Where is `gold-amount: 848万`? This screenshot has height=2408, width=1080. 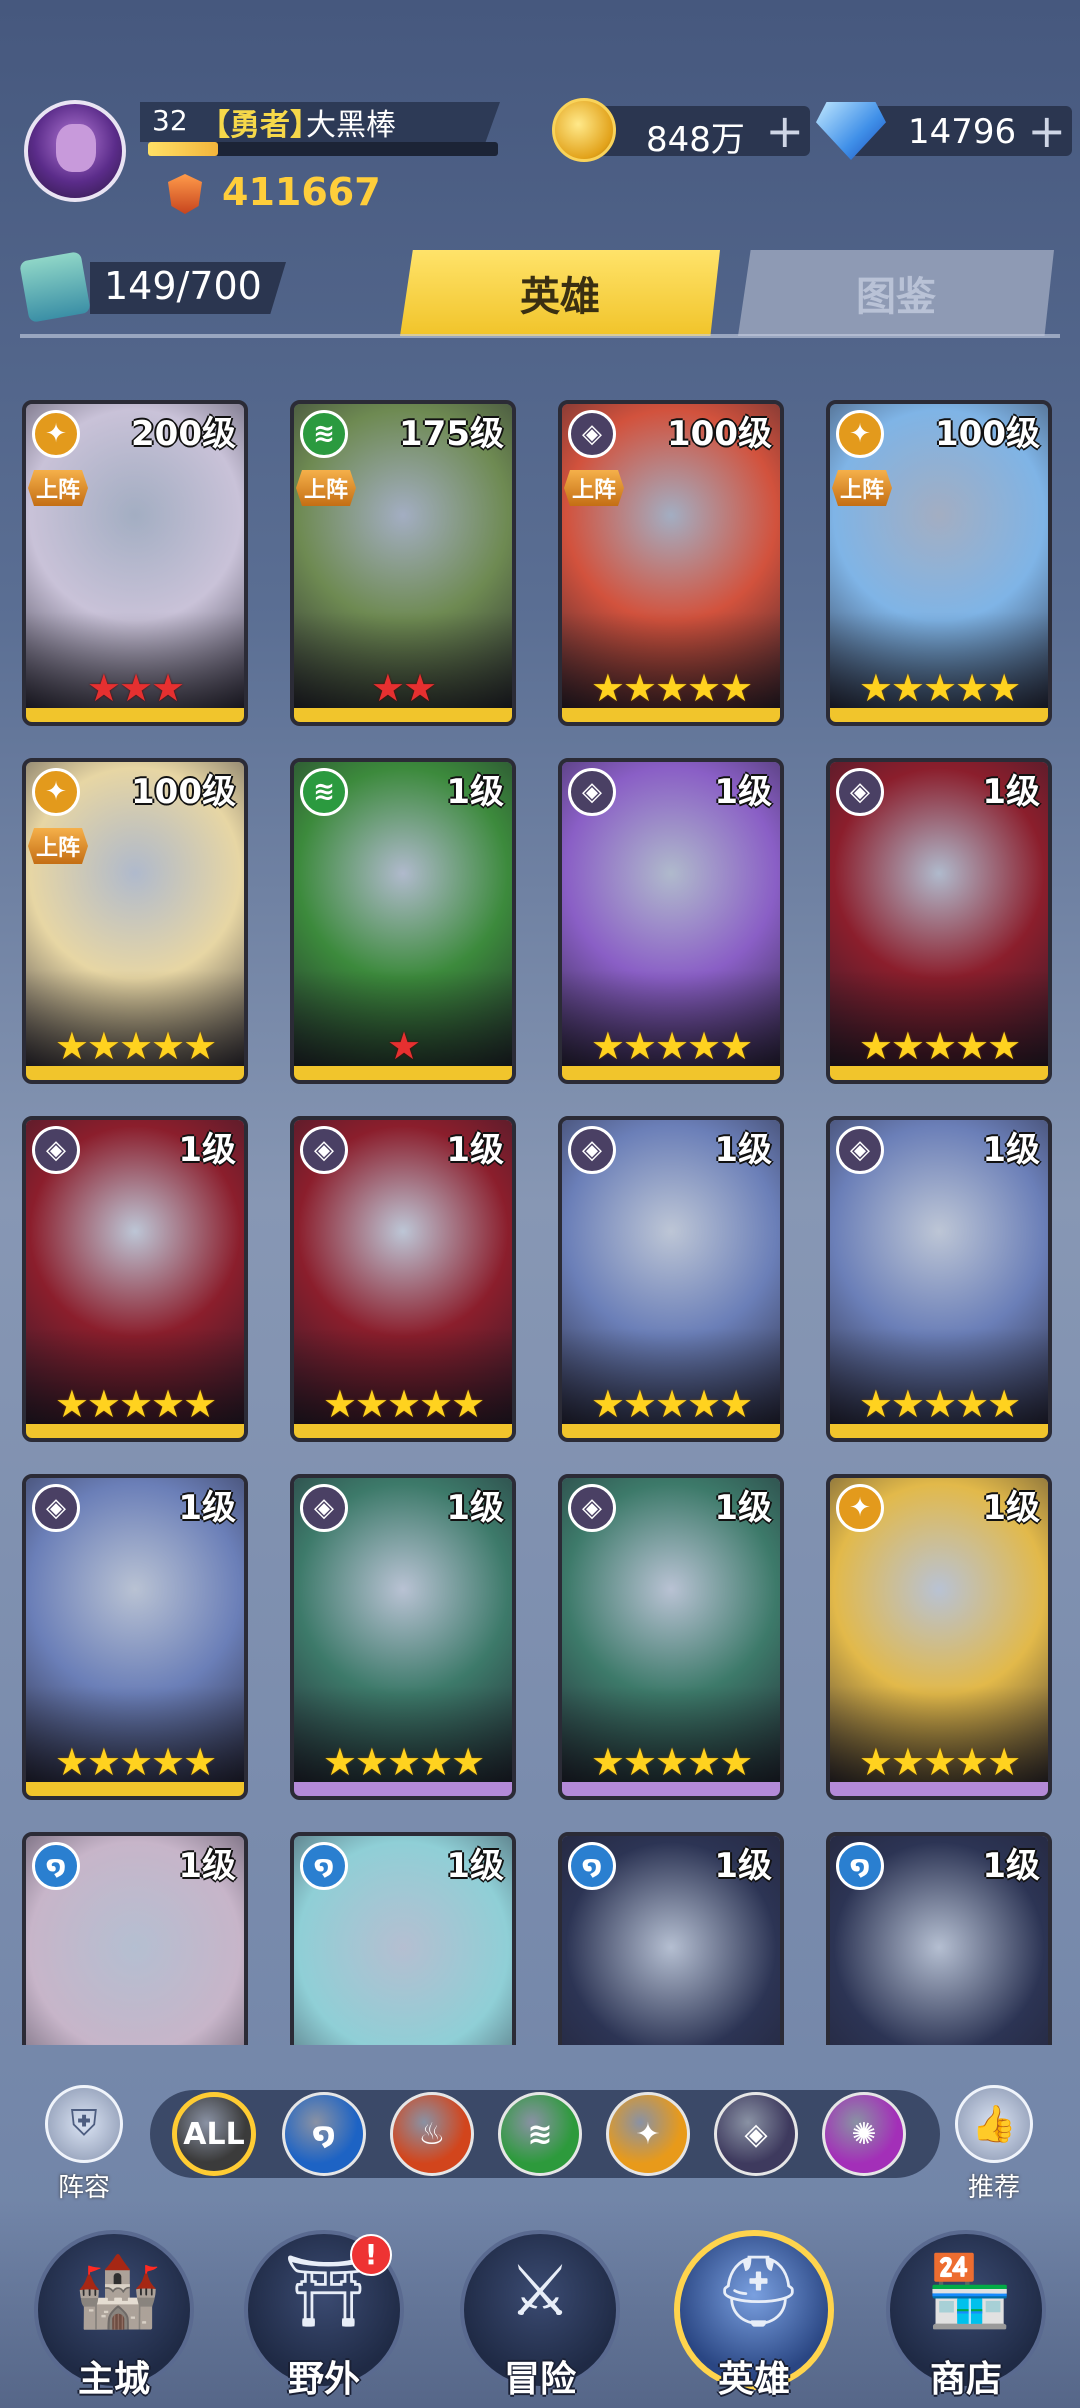 gold-amount: 848万 is located at coordinates (695, 140).